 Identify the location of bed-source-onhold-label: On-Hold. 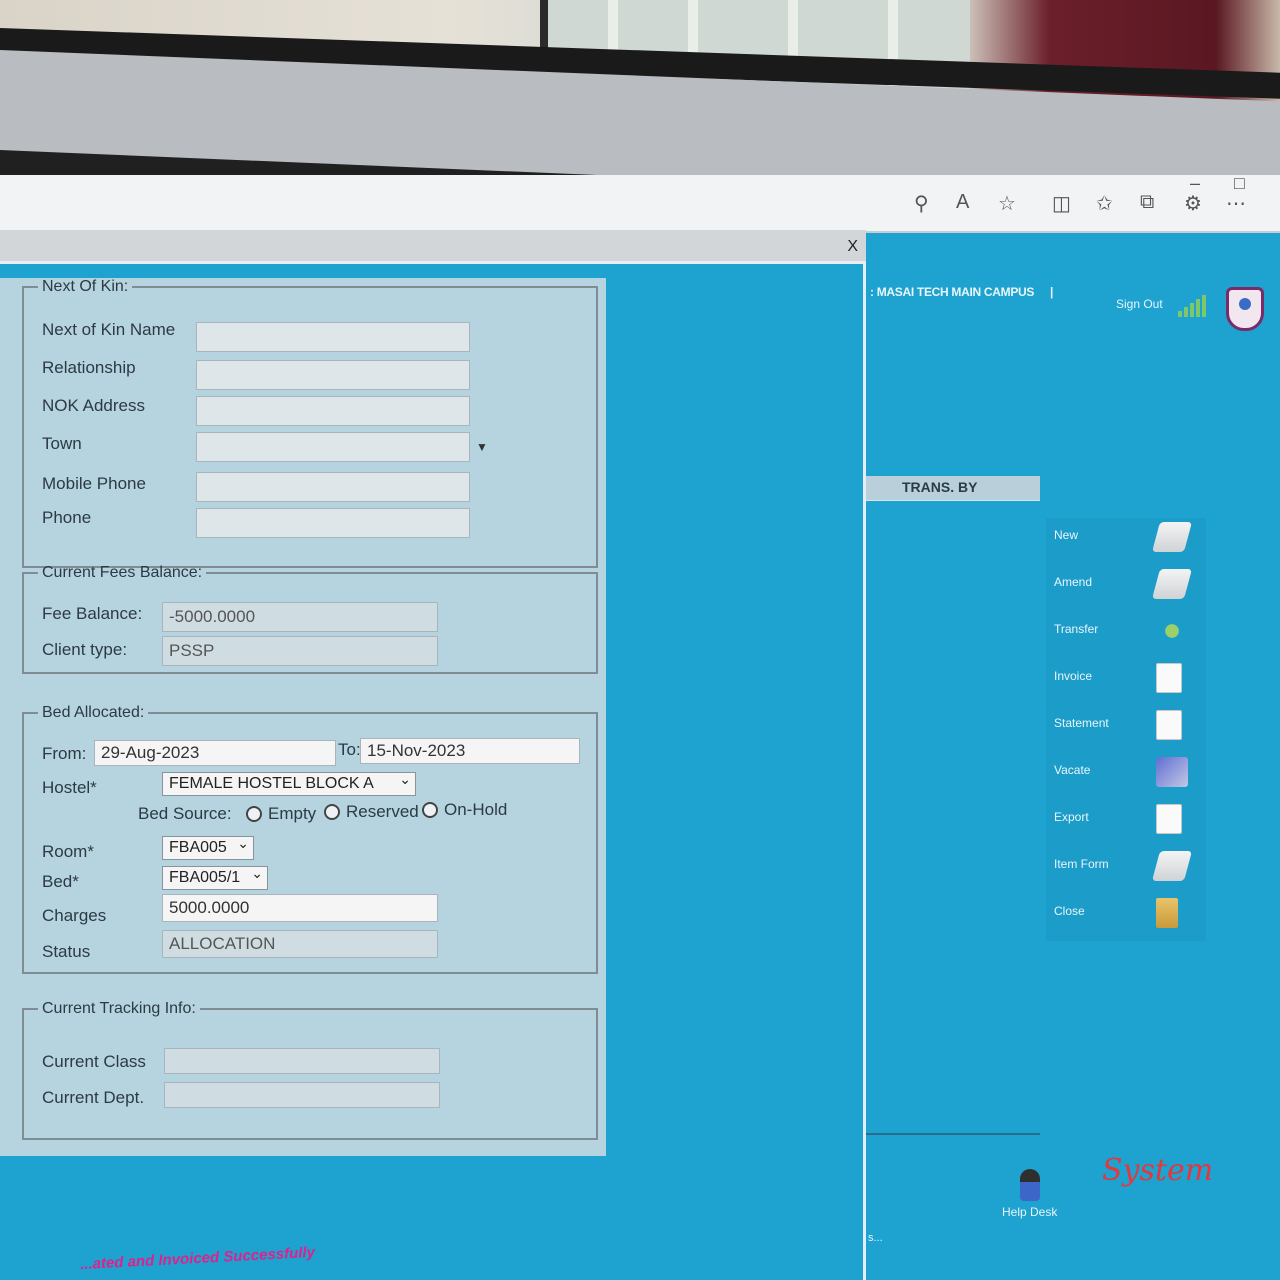
(476, 809).